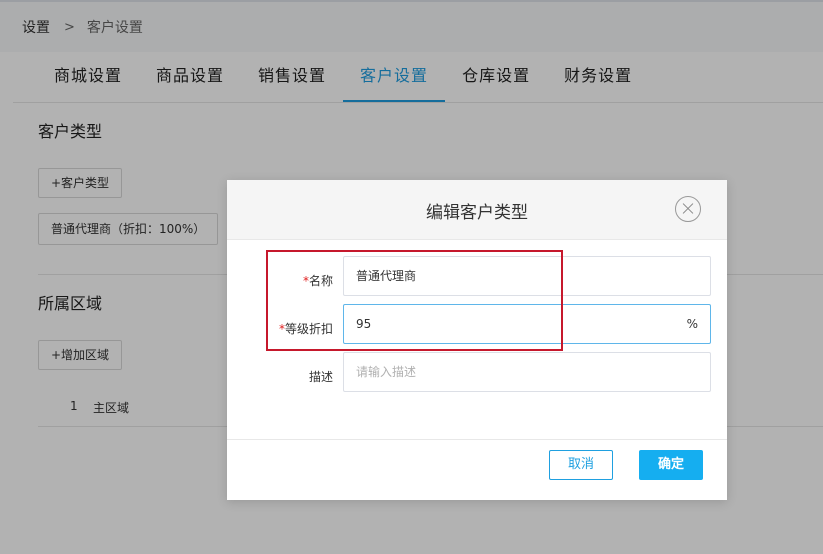 The width and height of the screenshot is (823, 554). Describe the element at coordinates (364, 324) in the screenshot. I see `discount-value: 95` at that location.